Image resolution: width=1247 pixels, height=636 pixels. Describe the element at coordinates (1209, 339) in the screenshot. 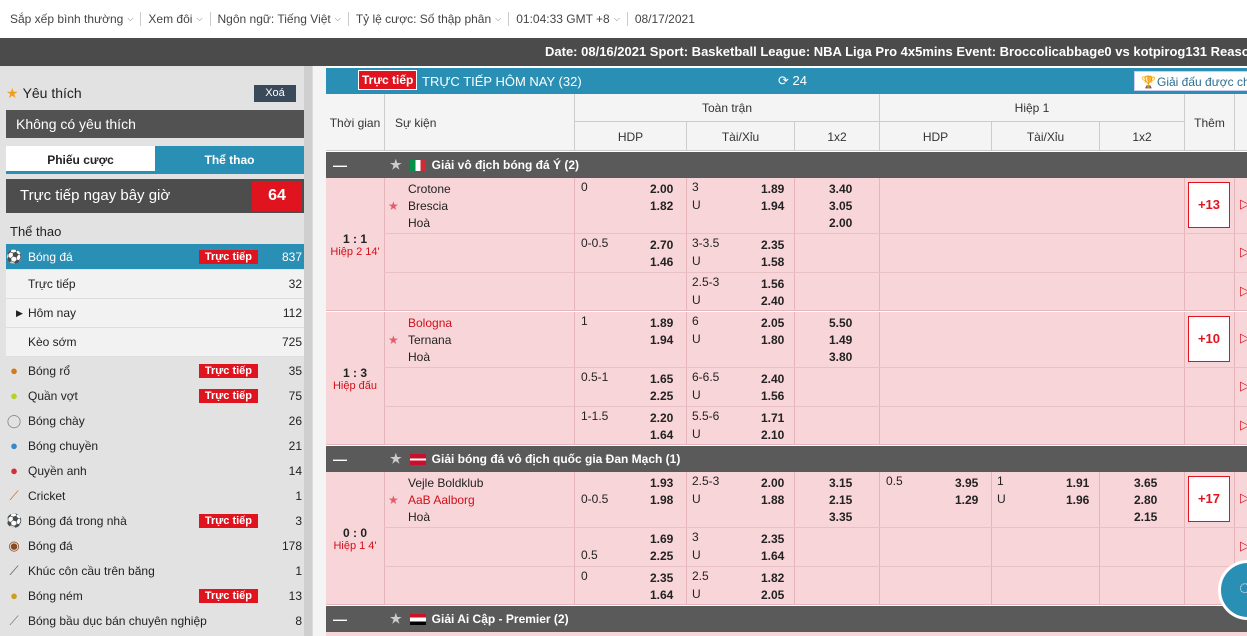

I see `more-markets-button: +10` at that location.